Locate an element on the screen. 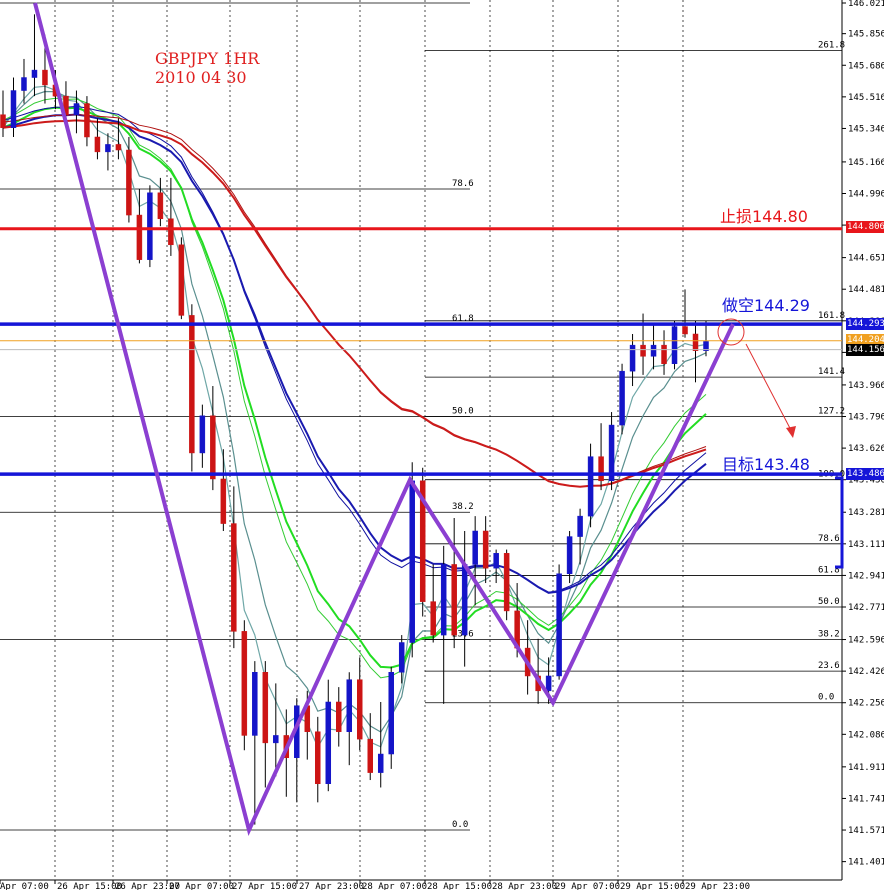 The image size is (884, 890). stop-price-badge: 144.806 is located at coordinates (865, 227).